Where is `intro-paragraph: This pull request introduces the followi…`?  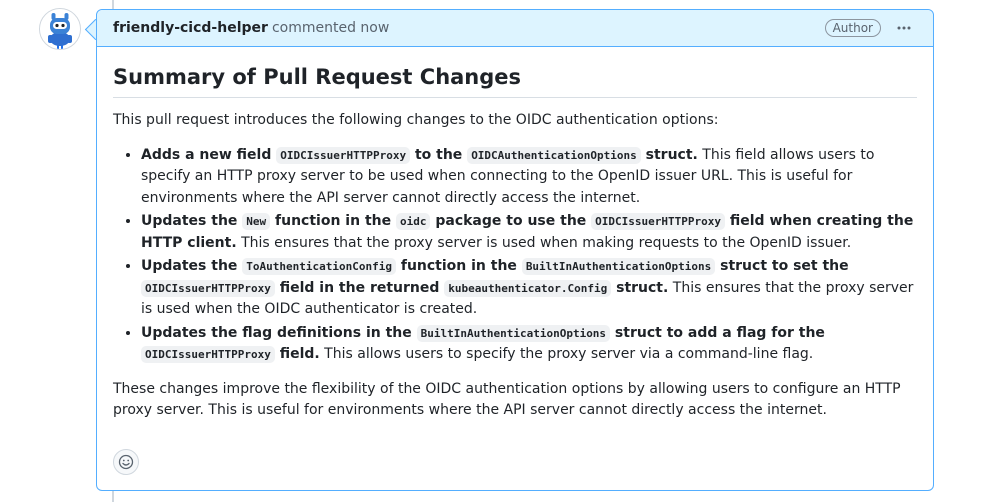 intro-paragraph: This pull request introduces the followi… is located at coordinates (416, 120).